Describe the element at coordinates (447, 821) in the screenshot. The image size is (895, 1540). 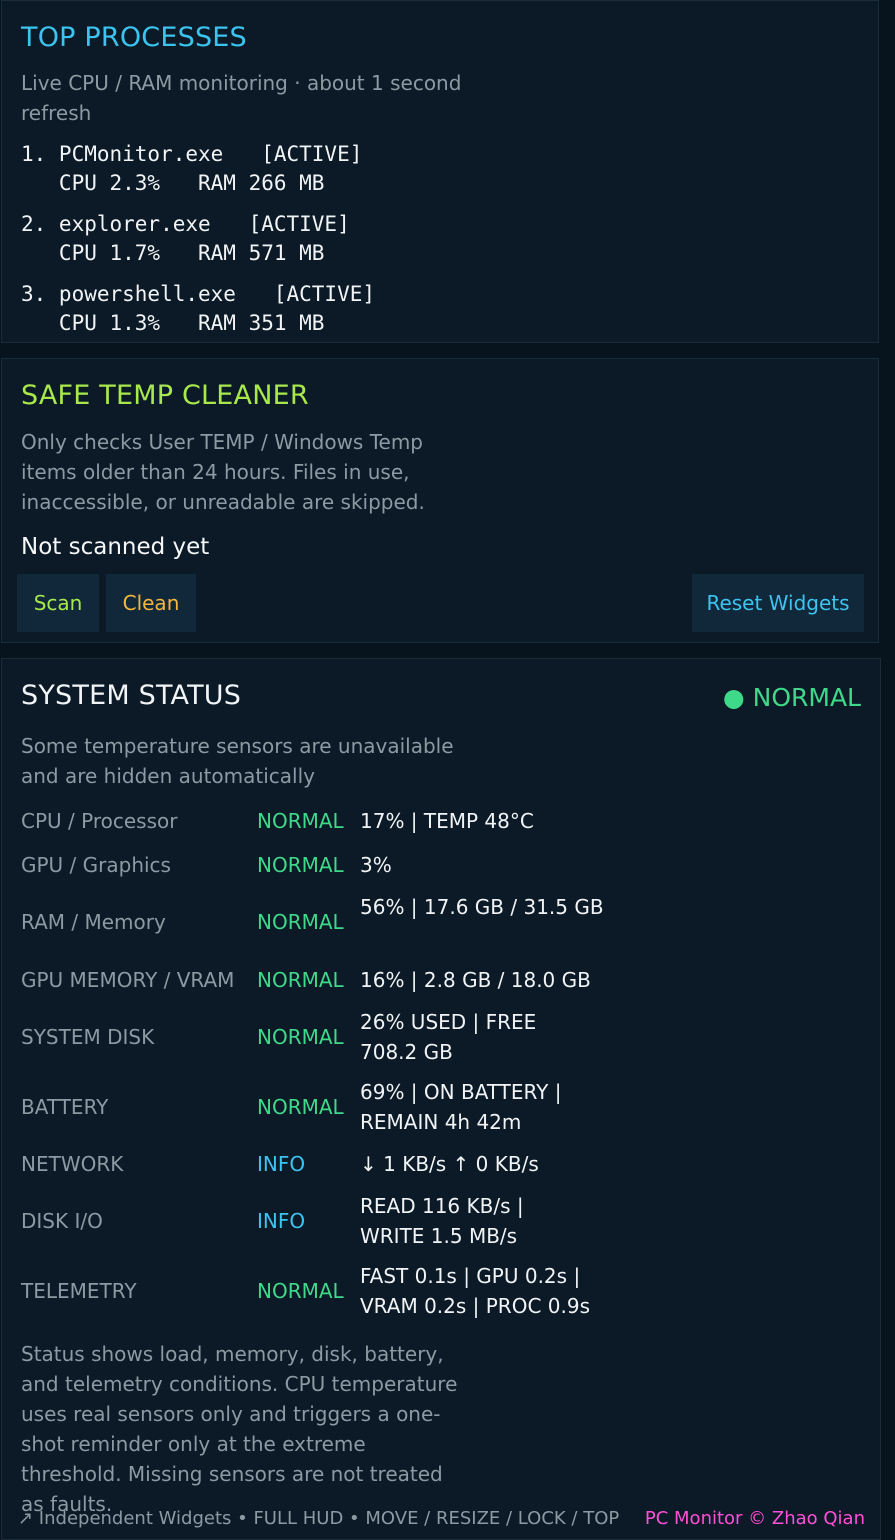
I see `status-row-value: 17% | TEMP 48°C` at that location.